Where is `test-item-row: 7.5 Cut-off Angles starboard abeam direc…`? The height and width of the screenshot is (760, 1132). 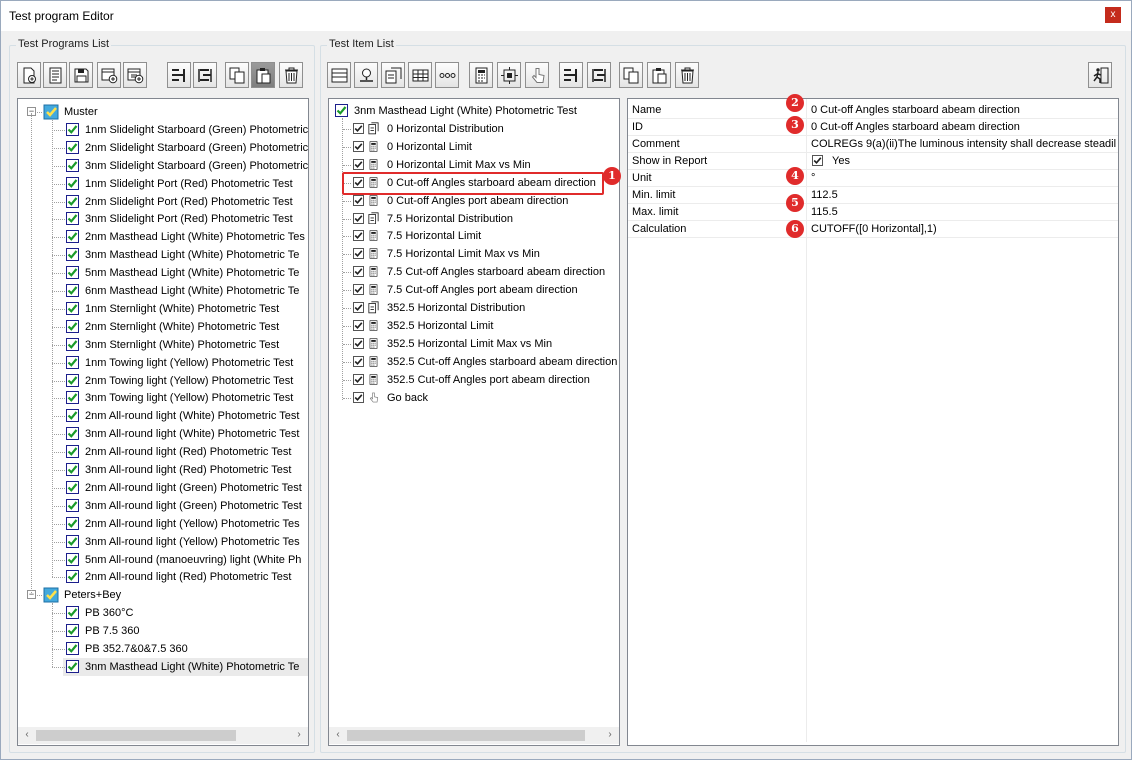 test-item-row: 7.5 Cut-off Angles starboard abeam direc… is located at coordinates (485, 272).